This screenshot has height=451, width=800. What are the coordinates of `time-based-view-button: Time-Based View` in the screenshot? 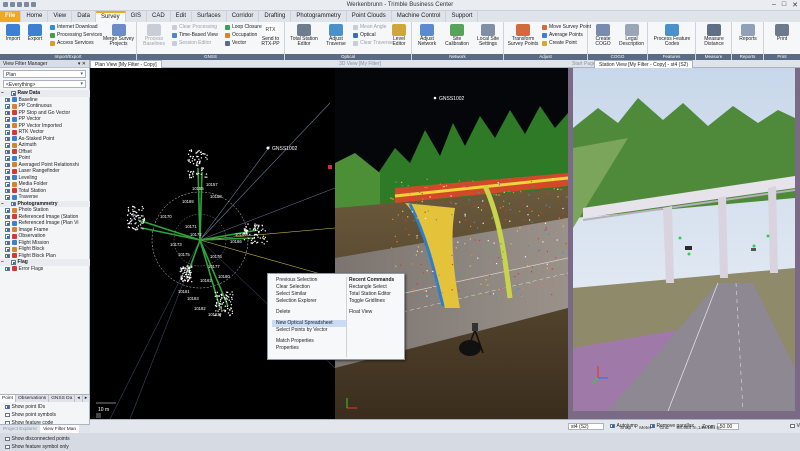 It's located at (195, 35).